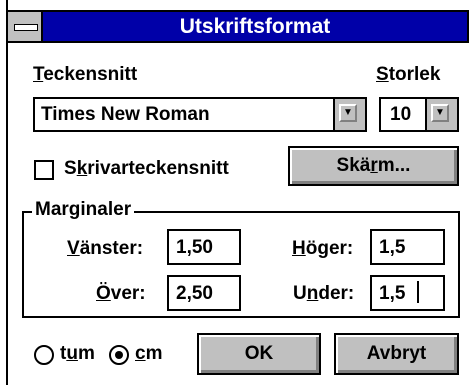 This screenshot has height=385, width=472. Describe the element at coordinates (419, 114) in the screenshot. I see `size-select: 10 ▼` at that location.